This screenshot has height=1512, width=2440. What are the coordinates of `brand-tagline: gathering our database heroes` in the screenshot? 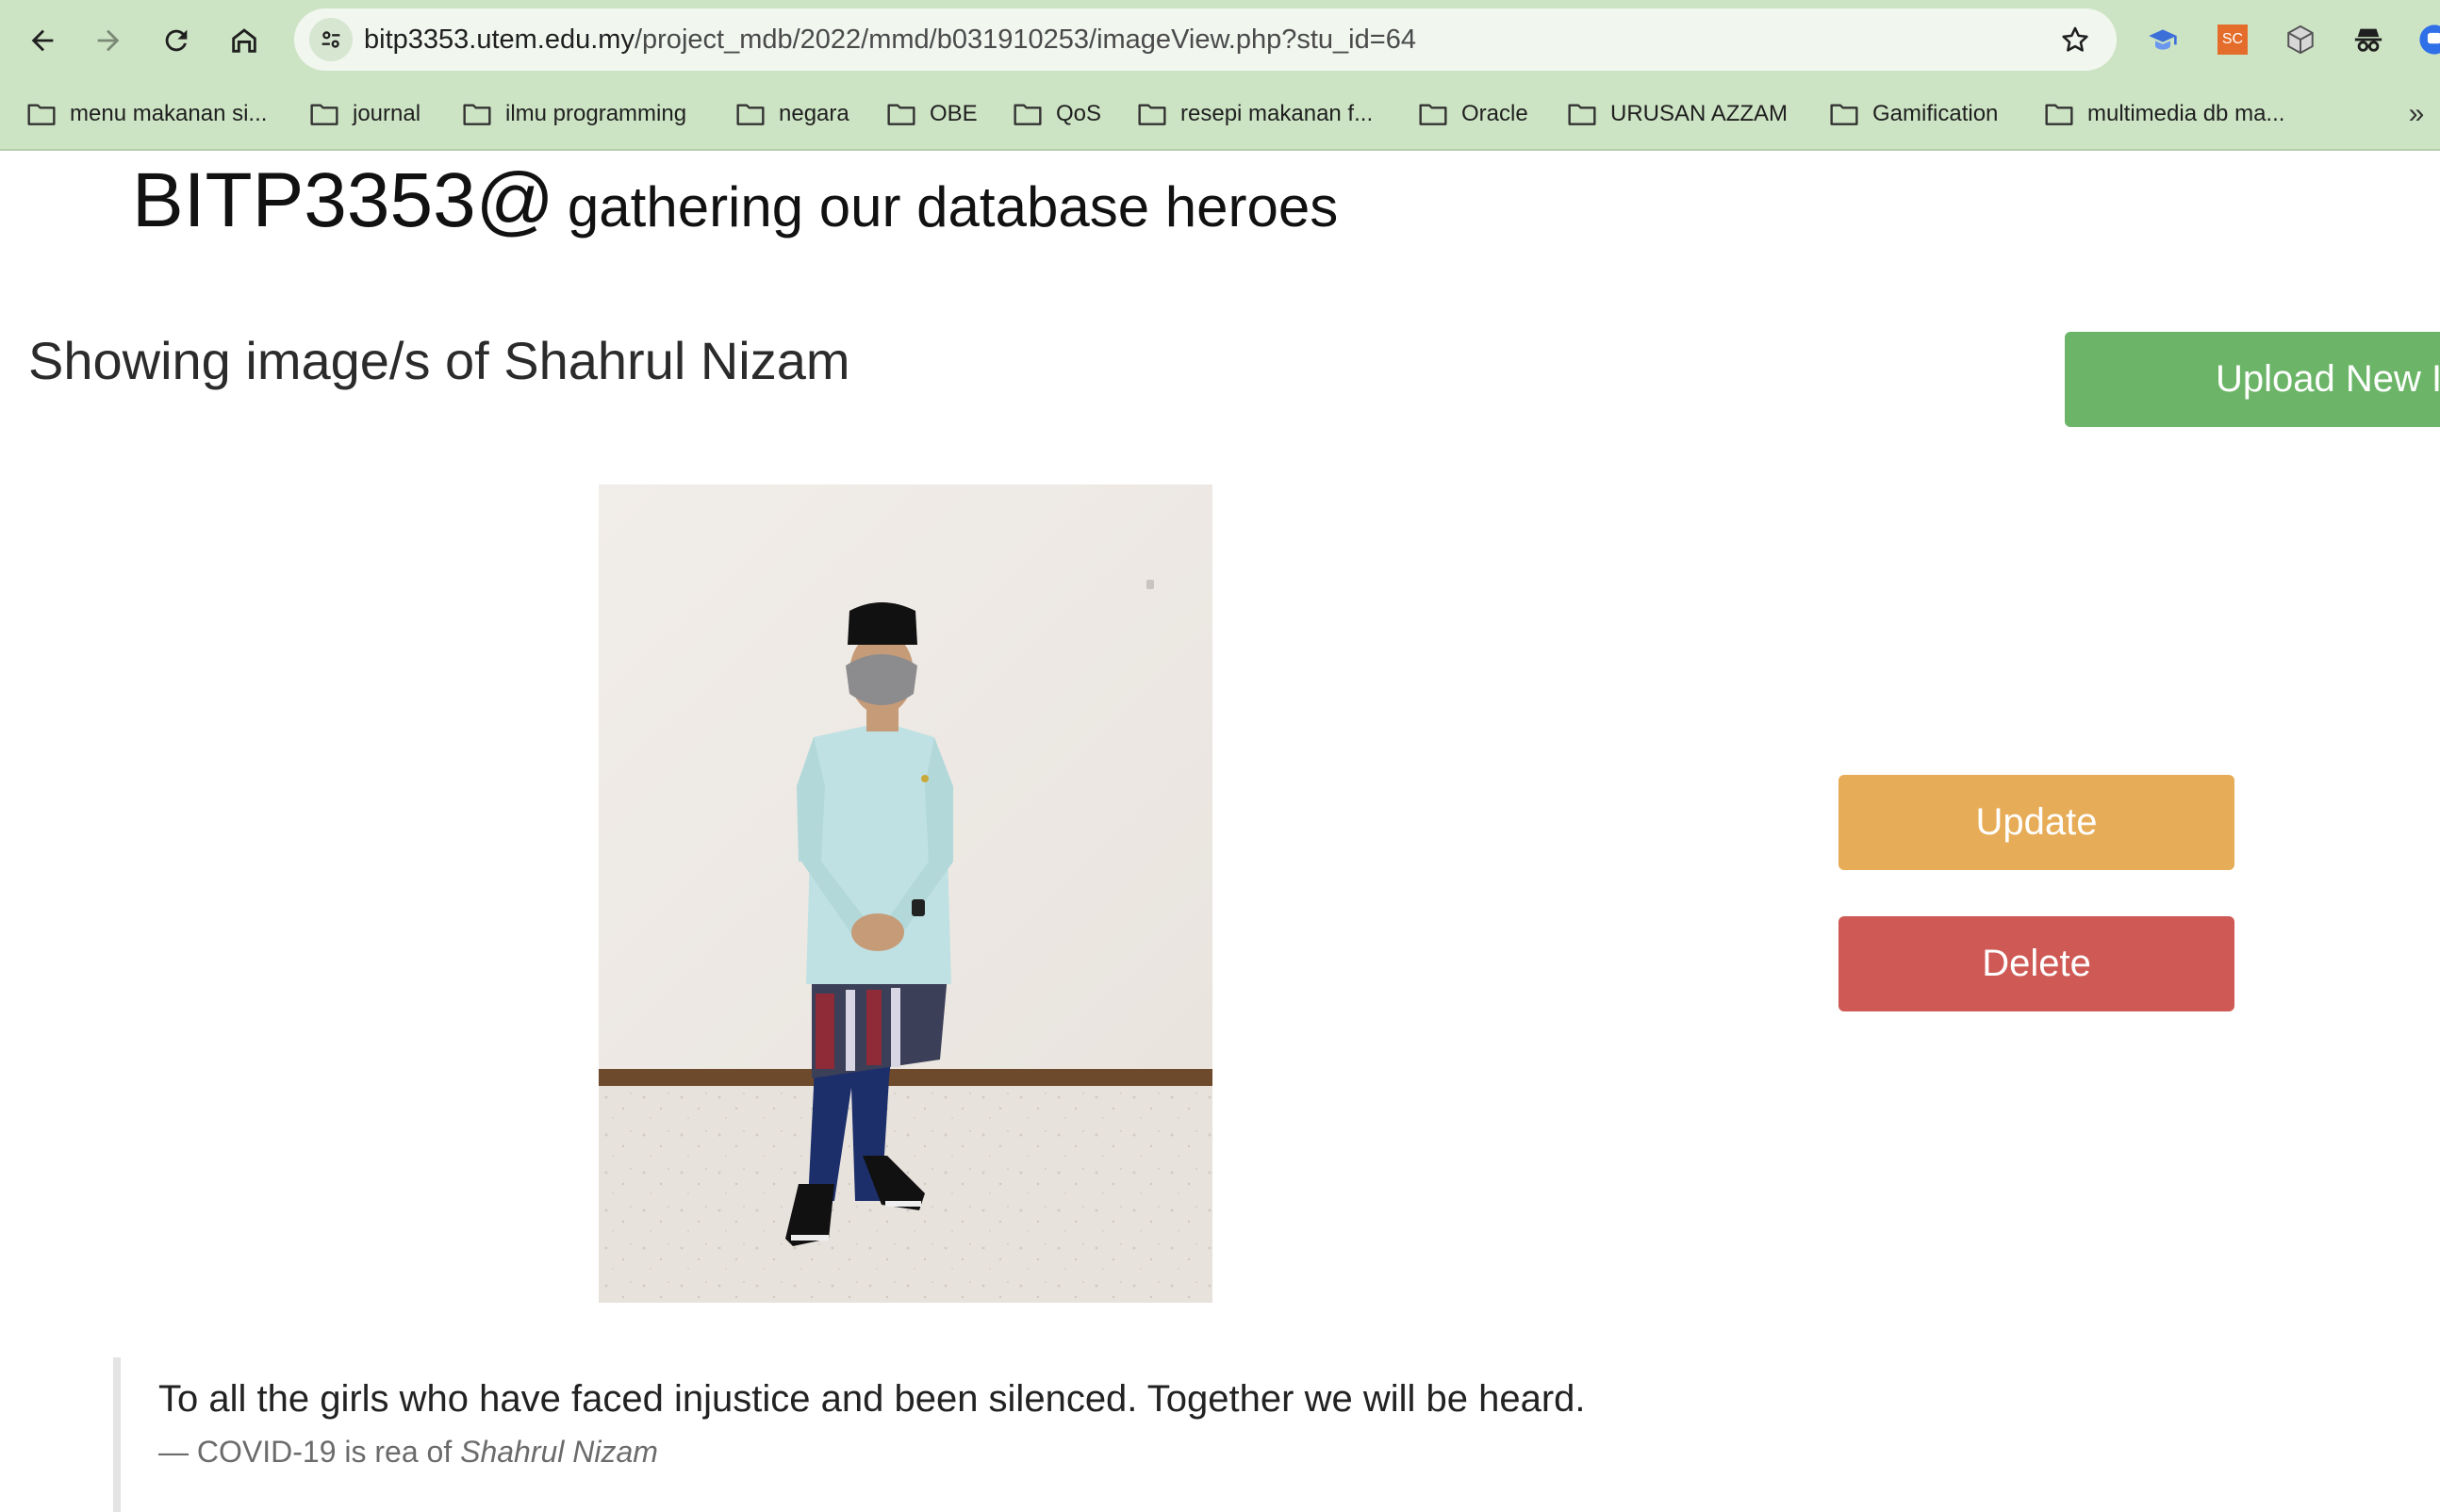 It's located at (953, 207).